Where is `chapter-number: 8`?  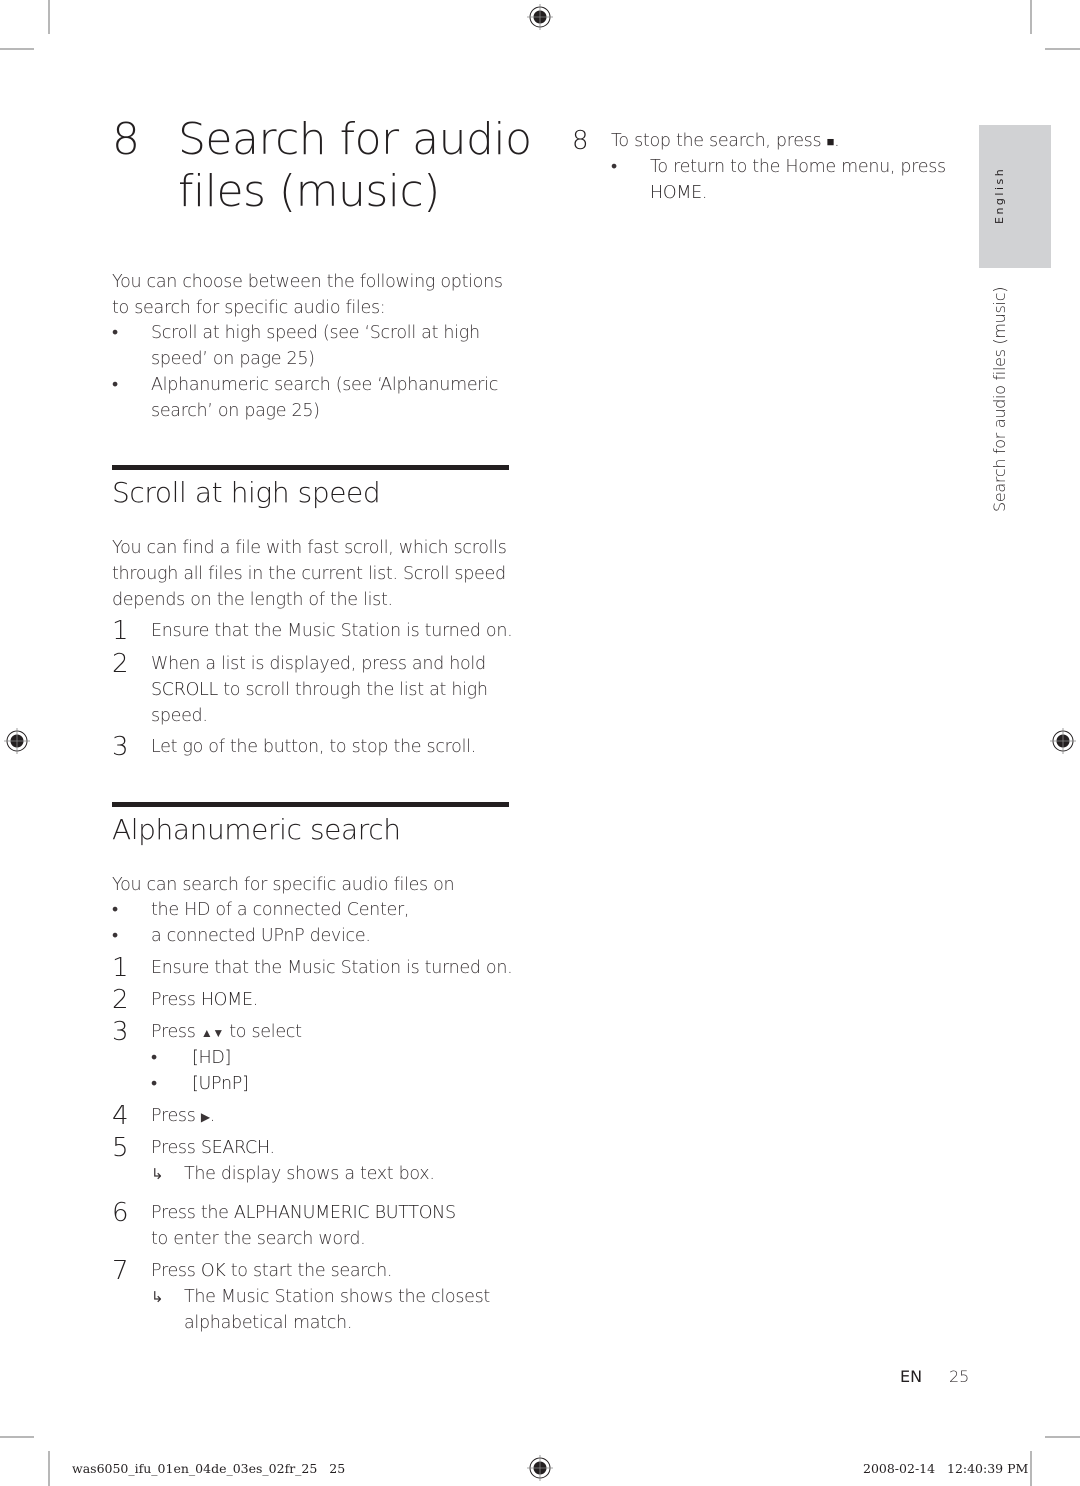 chapter-number: 8 is located at coordinates (126, 139).